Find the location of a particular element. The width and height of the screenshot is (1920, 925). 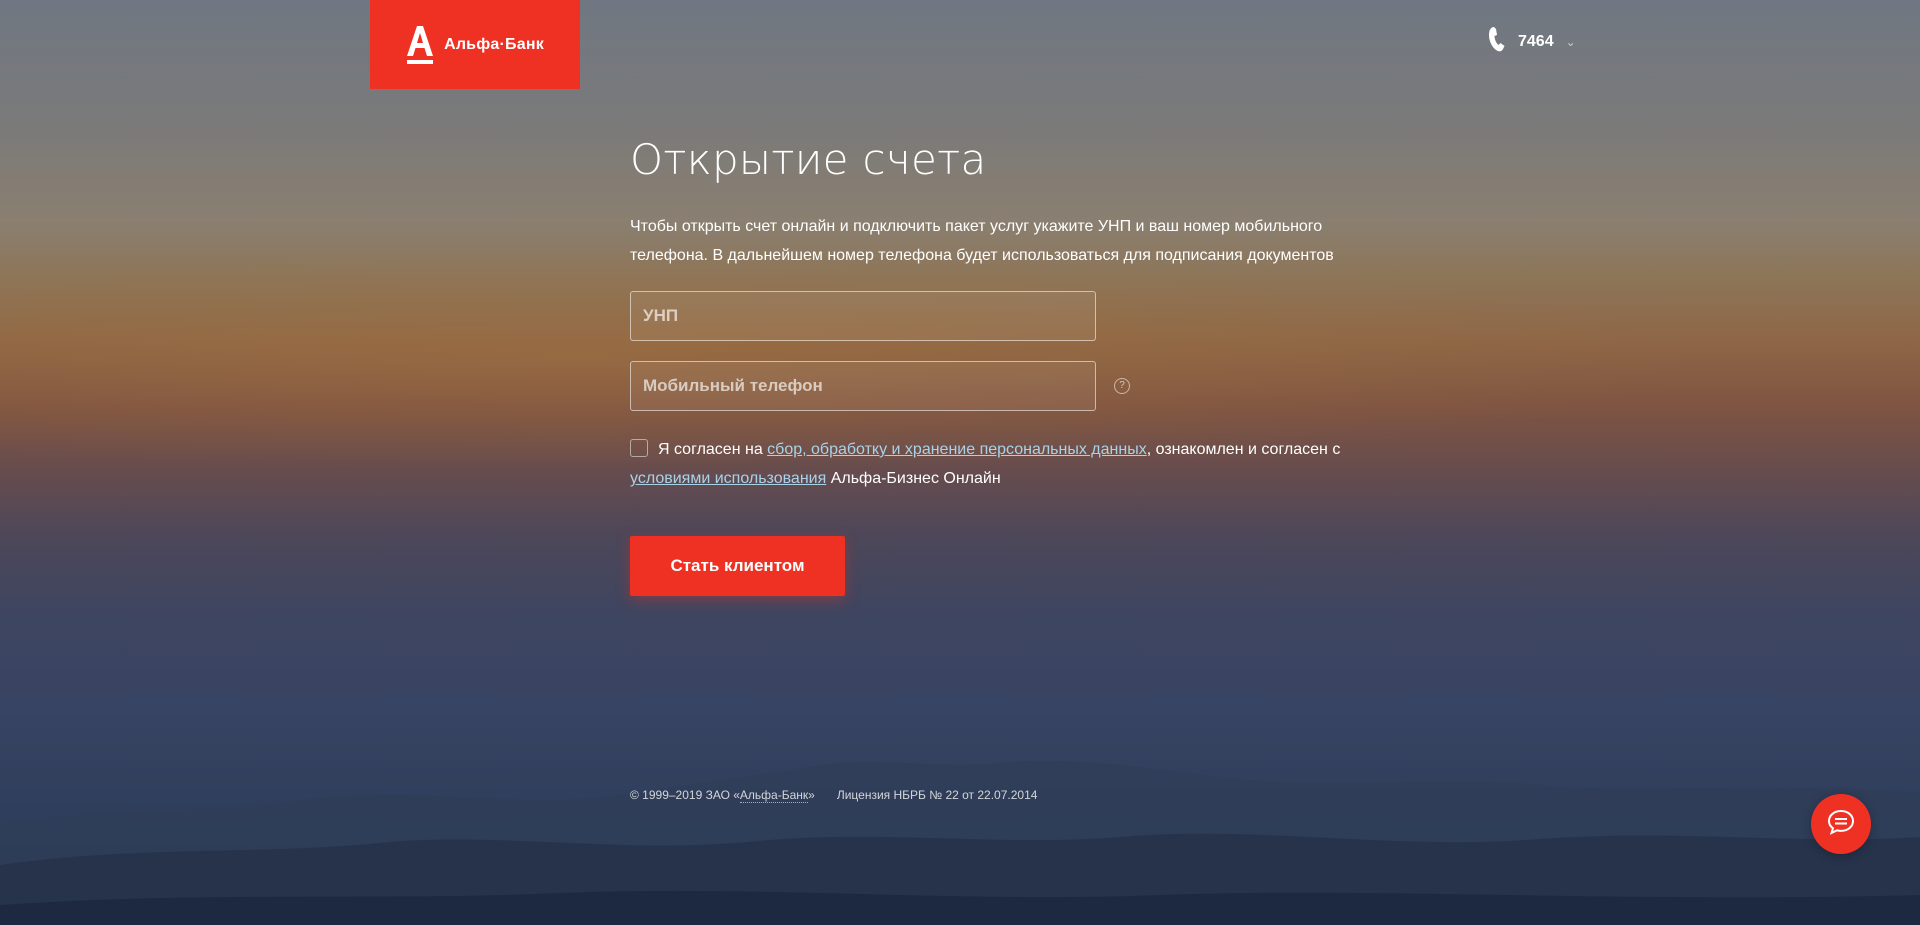

chat-bubble-icon is located at coordinates (1841, 824).